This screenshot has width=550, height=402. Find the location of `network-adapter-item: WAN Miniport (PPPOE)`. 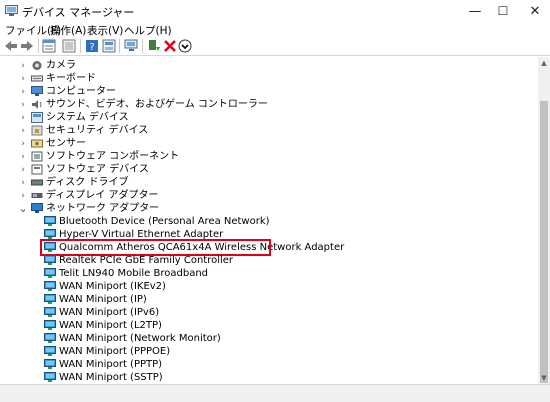

network-adapter-item: WAN Miniport (PPPOE) is located at coordinates (269, 351).